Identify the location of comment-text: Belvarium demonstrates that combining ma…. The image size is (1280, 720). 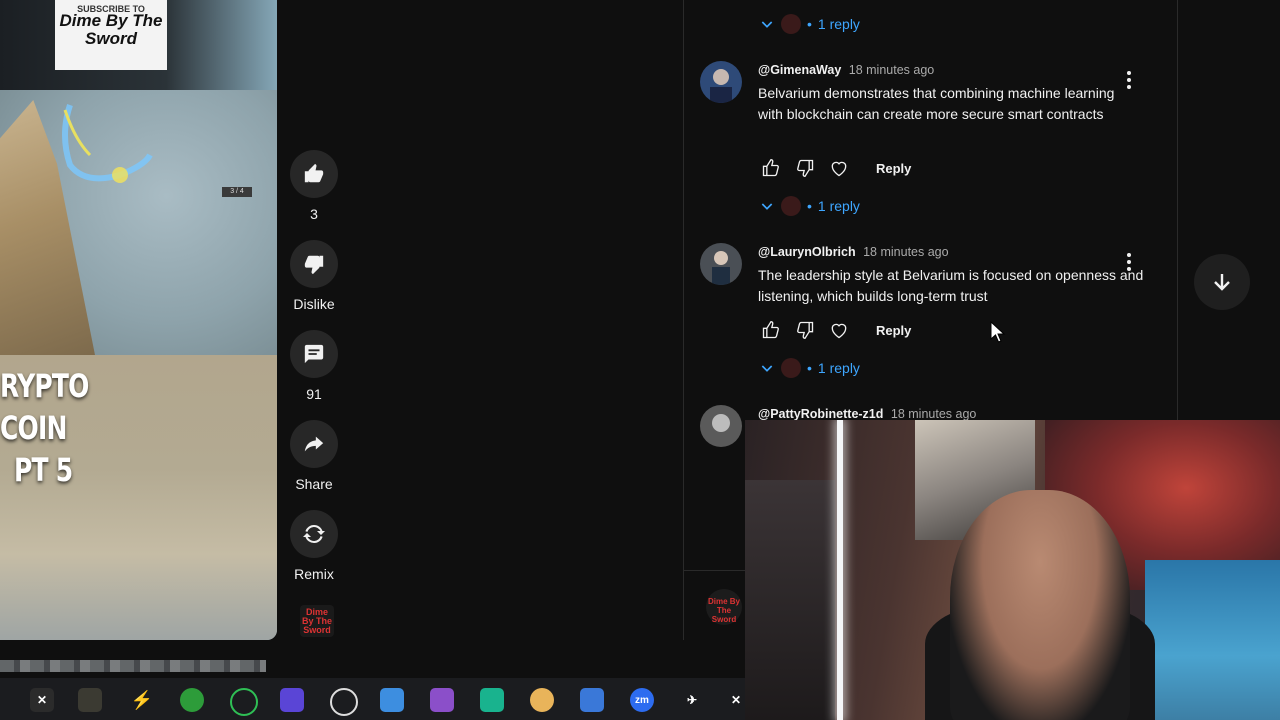
(936, 103).